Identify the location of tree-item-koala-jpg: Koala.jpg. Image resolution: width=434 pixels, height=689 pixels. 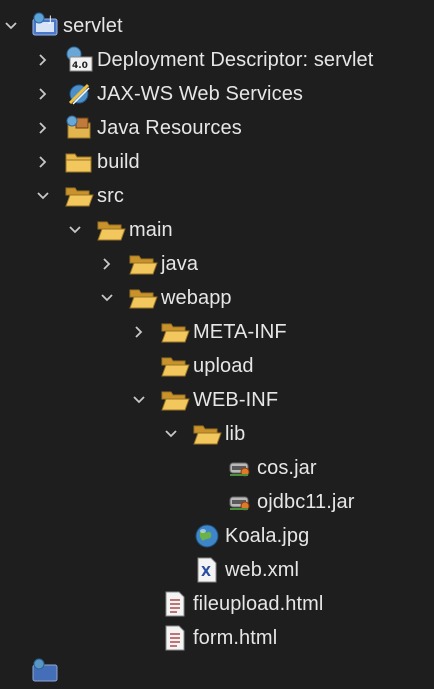
(217, 536).